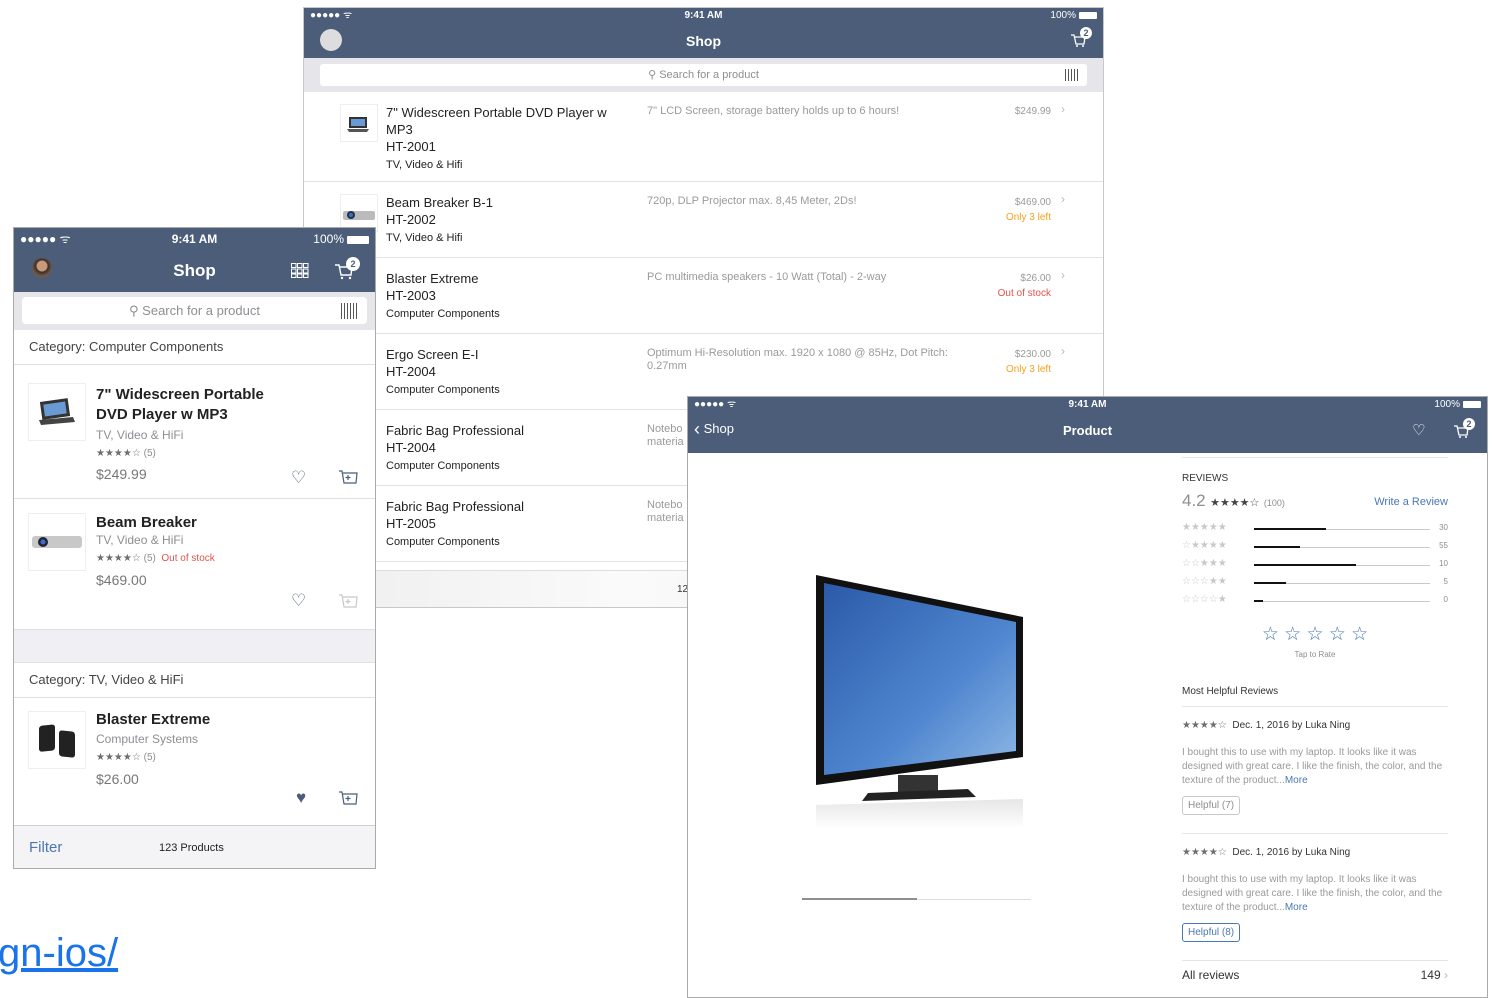 The width and height of the screenshot is (1492, 998). What do you see at coordinates (1266, 852) in the screenshot?
I see `review-meta: ★★★★☆ Dec. 1, 2016 by Luka Ning` at bounding box center [1266, 852].